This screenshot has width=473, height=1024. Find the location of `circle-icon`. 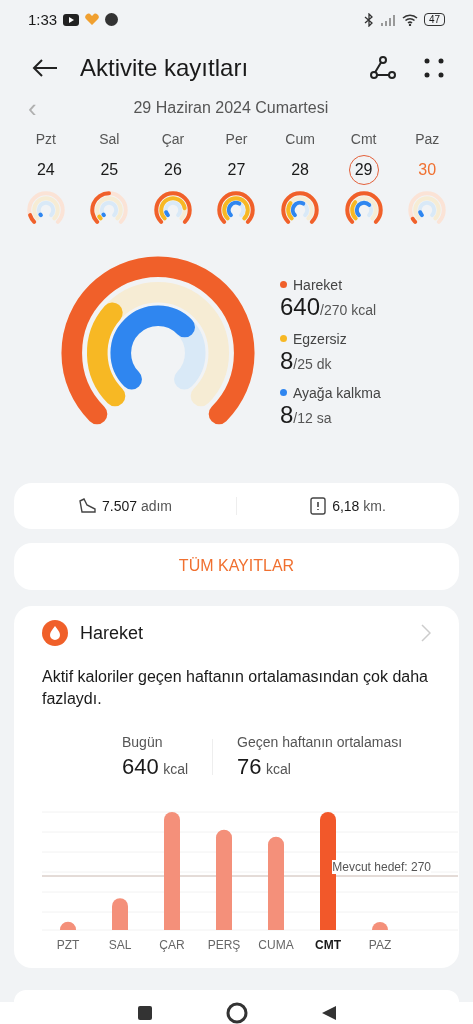

circle-icon is located at coordinates (112, 20).